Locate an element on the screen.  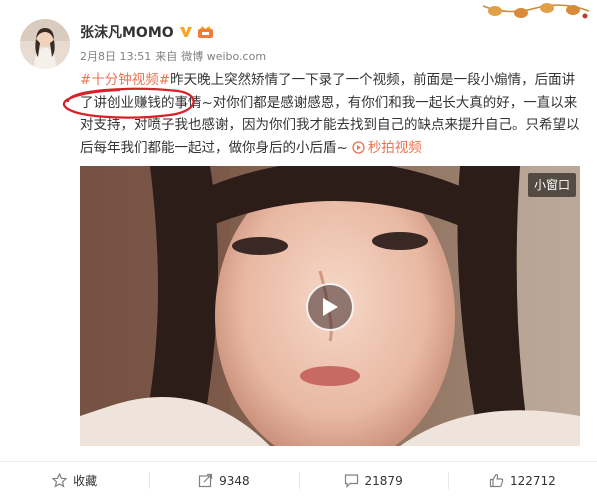
like-button: 122712 is located at coordinates (522, 480).